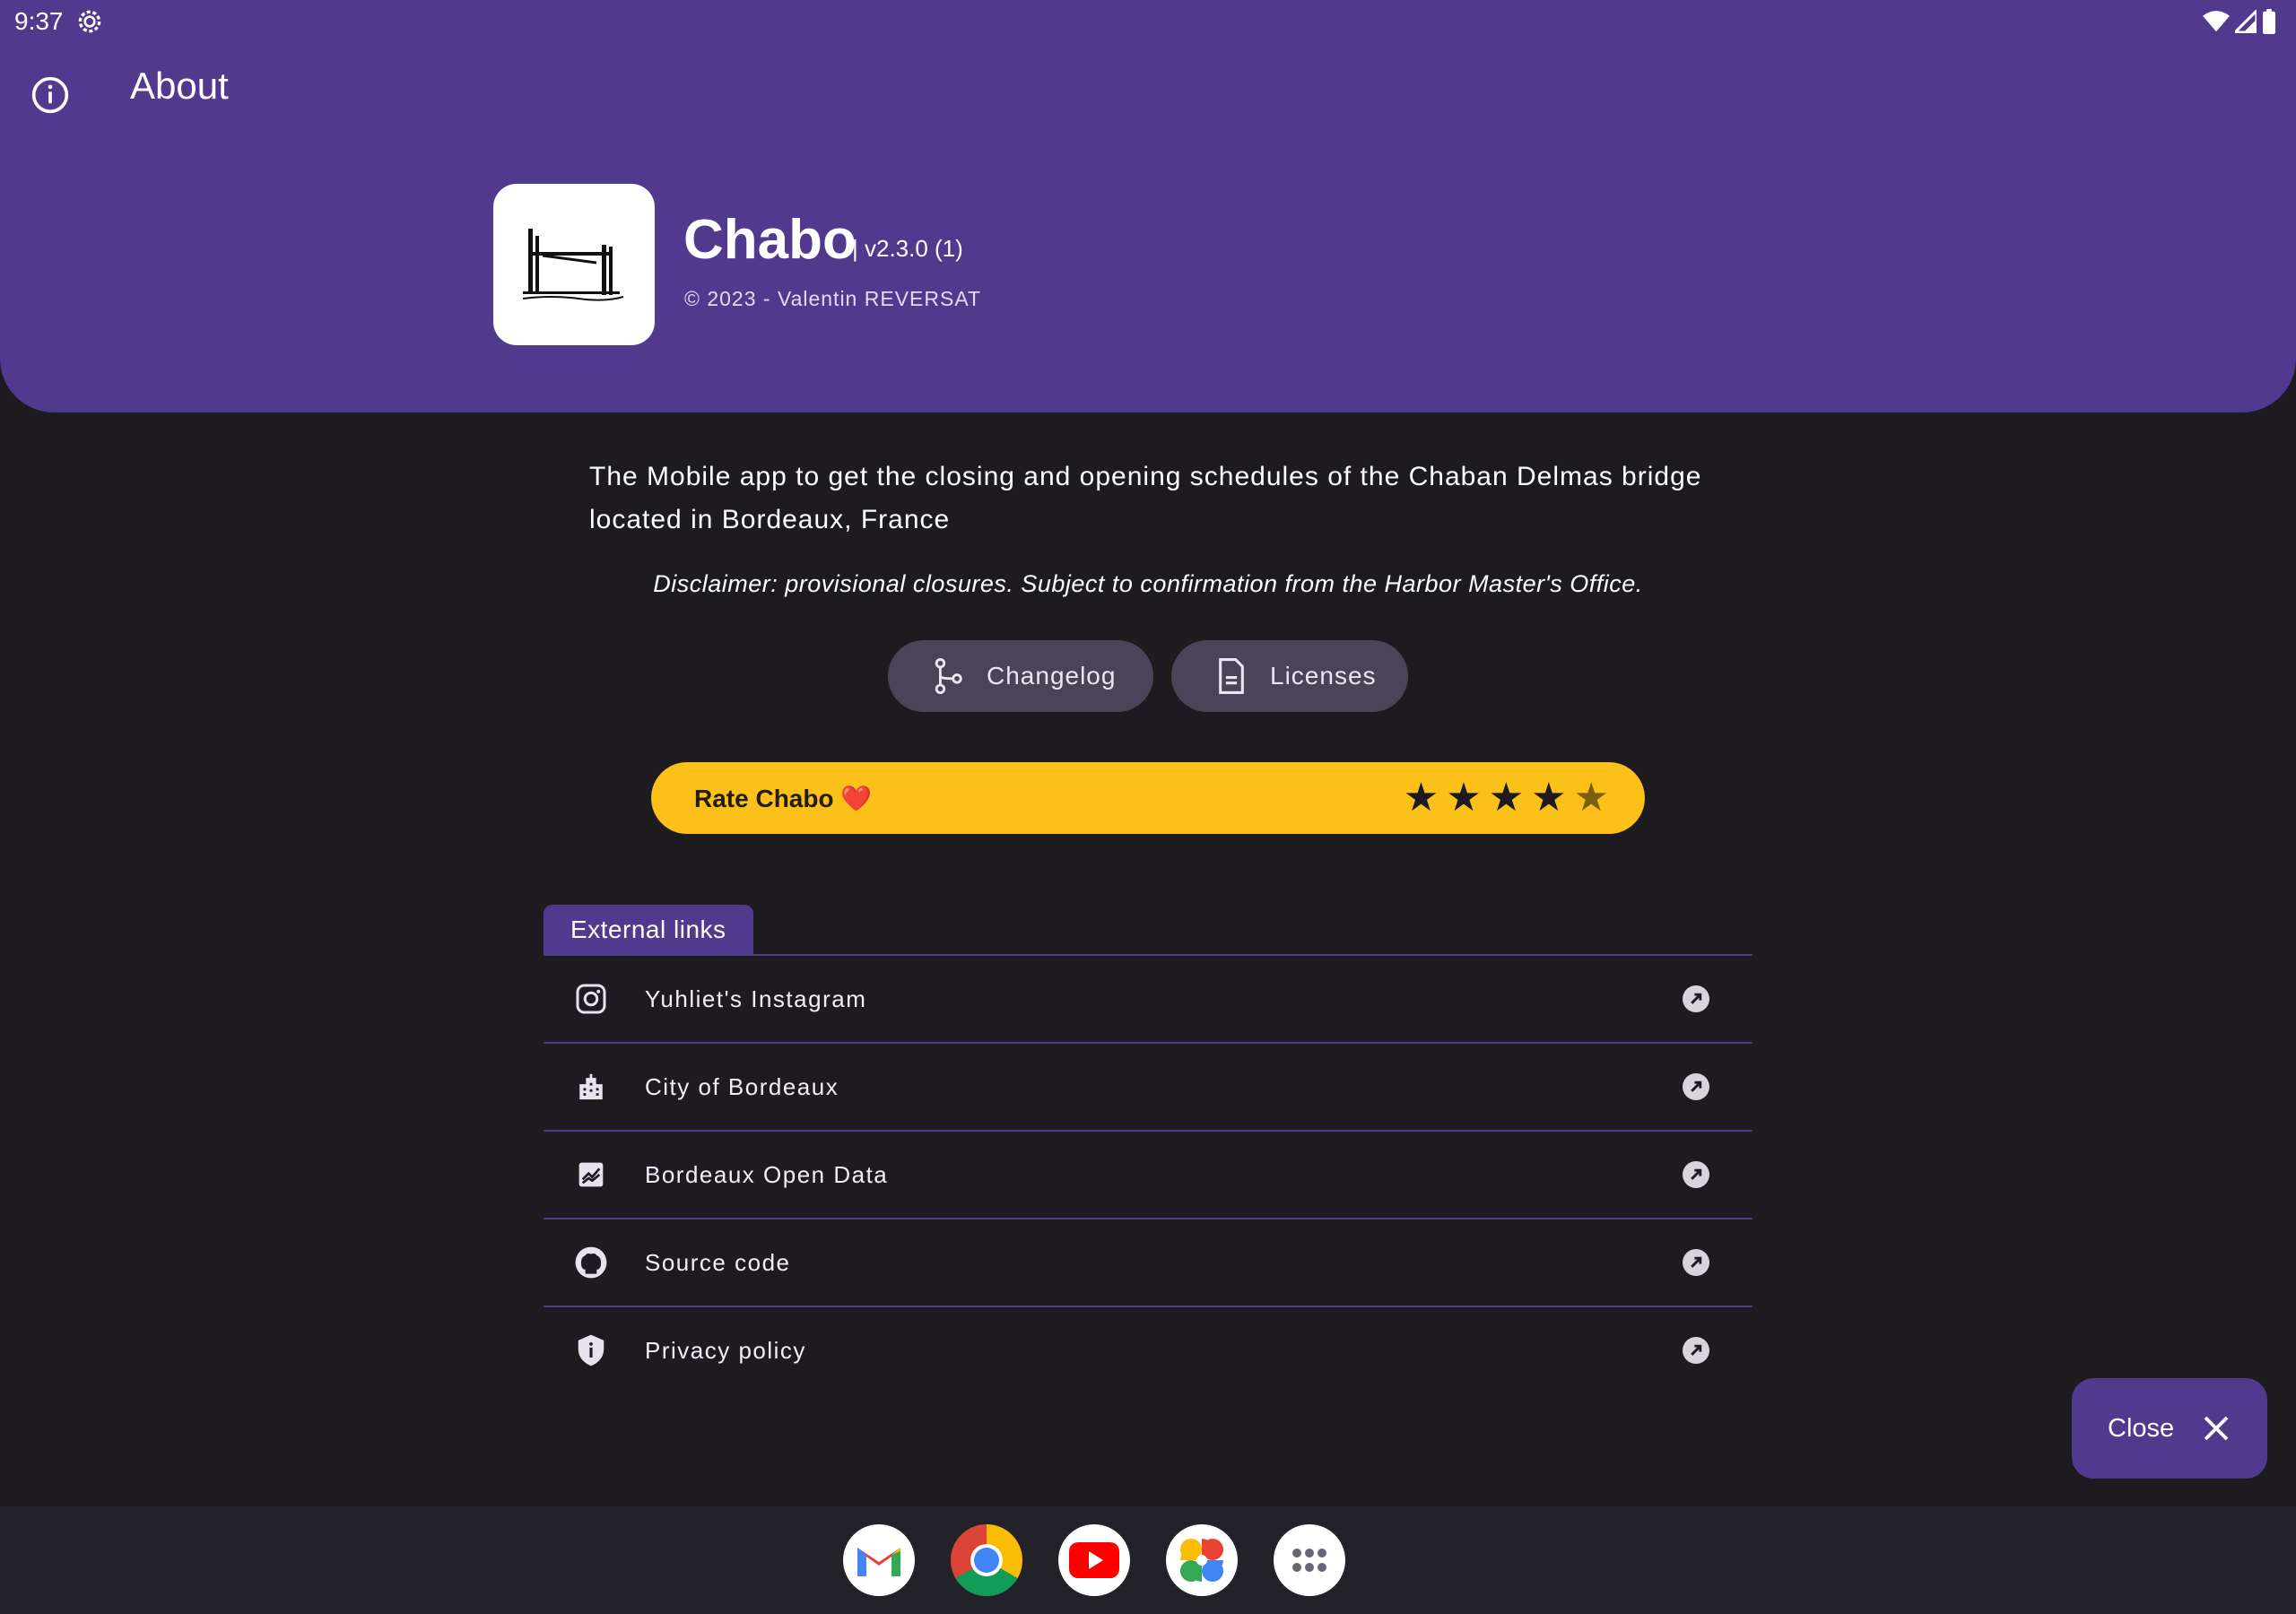 The image size is (2296, 1614). I want to click on bridge-logo-icon, so click(573, 265).